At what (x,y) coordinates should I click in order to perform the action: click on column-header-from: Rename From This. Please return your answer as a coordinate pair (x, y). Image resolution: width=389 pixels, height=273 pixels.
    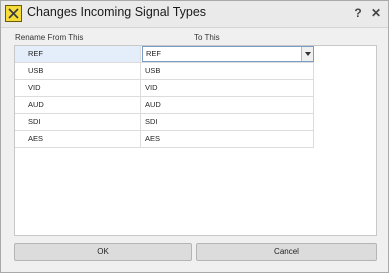
    Looking at the image, I should click on (49, 37).